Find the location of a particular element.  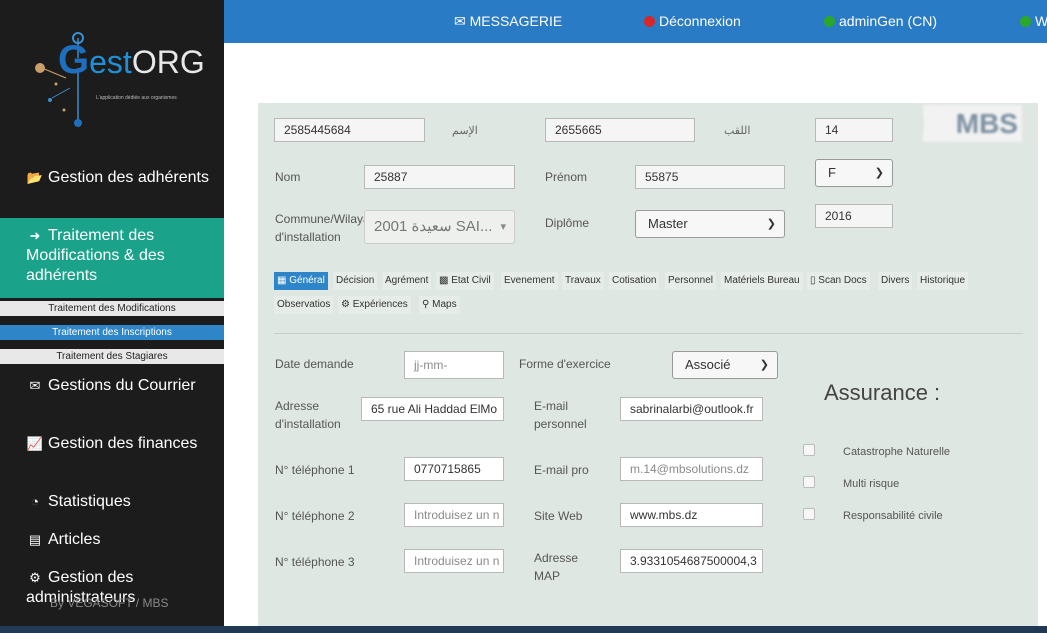

courier-icon: ✉ is located at coordinates (35, 385).